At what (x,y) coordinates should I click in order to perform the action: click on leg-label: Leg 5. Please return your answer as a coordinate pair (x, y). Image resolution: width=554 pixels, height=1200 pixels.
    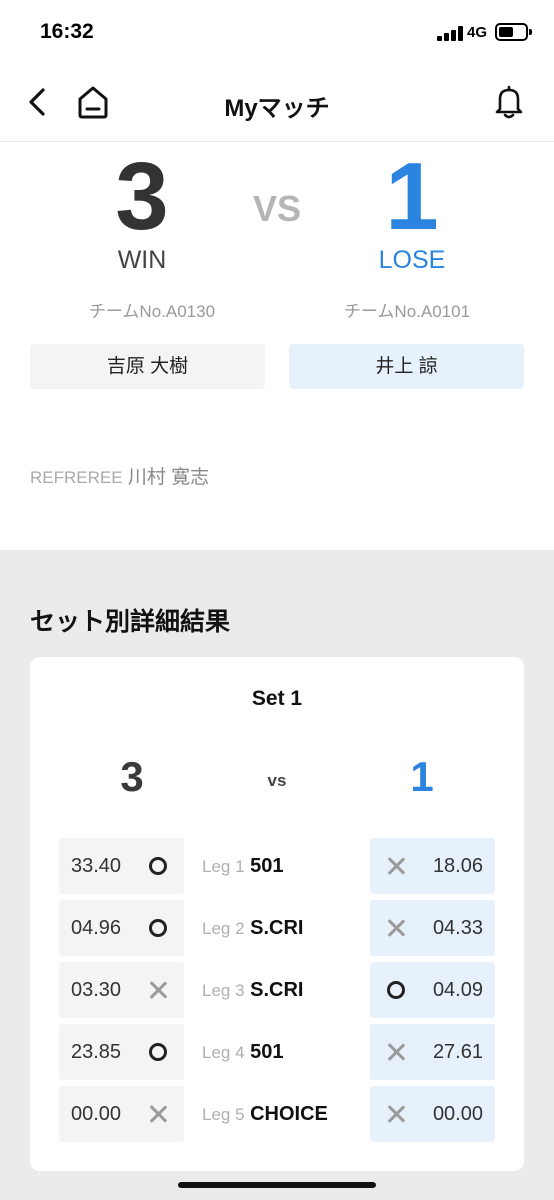
    Looking at the image, I should click on (223, 1114).